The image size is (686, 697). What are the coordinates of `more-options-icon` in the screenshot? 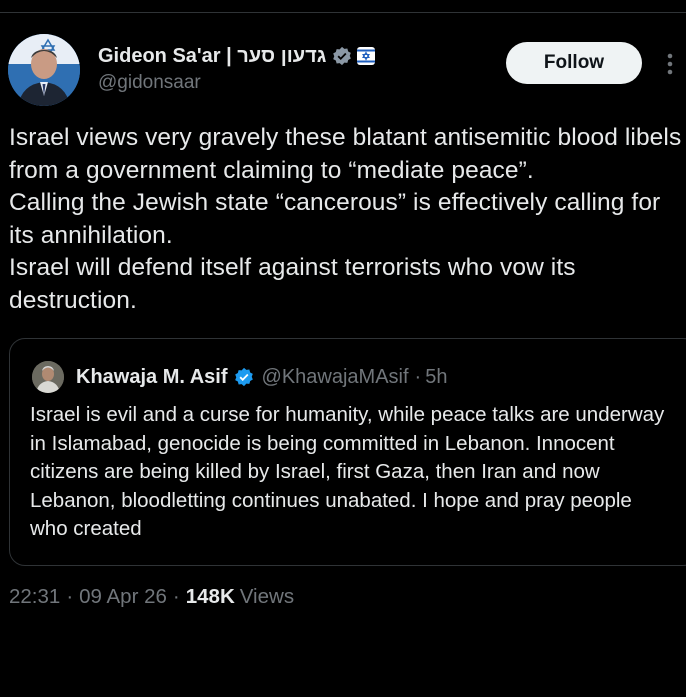 It's located at (670, 64).